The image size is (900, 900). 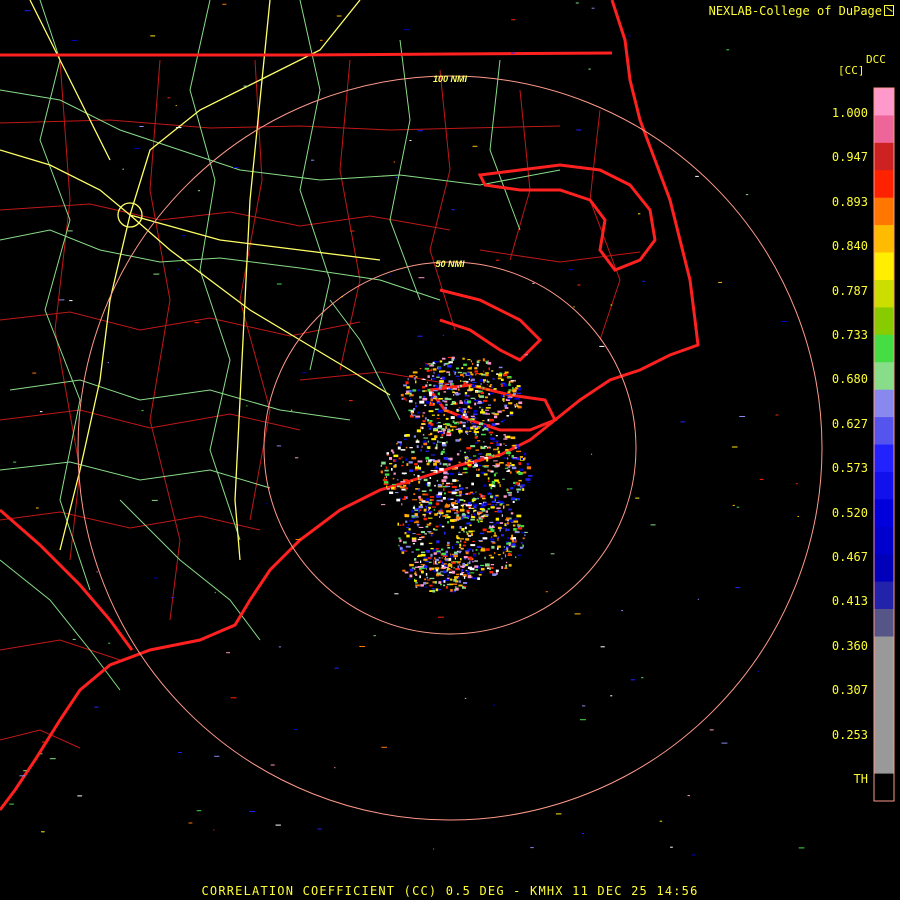 I want to click on legend-tick-label: 0.733, so click(x=849, y=335).